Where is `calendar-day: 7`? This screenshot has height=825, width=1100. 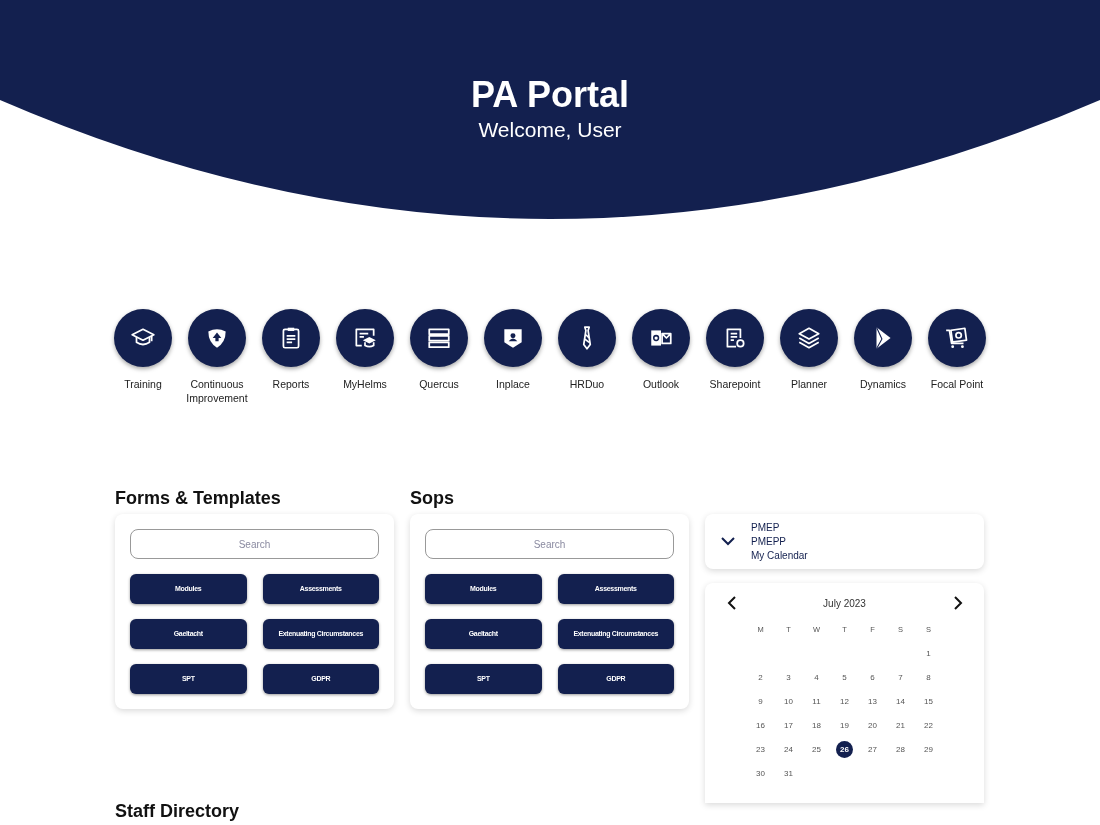
calendar-day: 7 is located at coordinates (900, 677).